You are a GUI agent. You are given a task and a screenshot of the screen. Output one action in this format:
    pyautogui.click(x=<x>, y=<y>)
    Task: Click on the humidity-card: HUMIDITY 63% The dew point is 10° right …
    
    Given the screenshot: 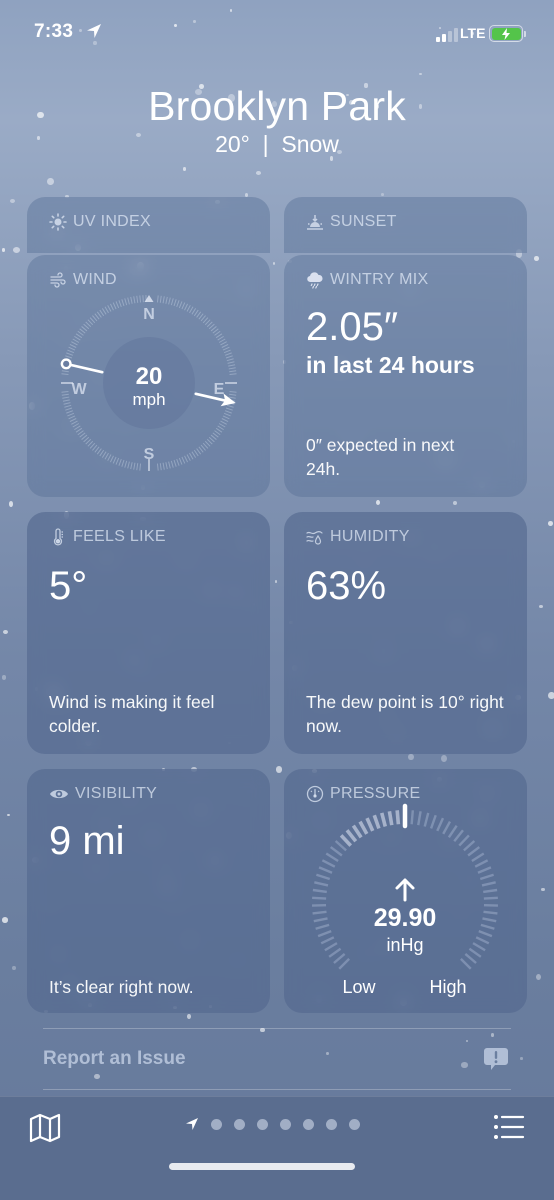 What is the action you would take?
    pyautogui.click(x=405, y=633)
    